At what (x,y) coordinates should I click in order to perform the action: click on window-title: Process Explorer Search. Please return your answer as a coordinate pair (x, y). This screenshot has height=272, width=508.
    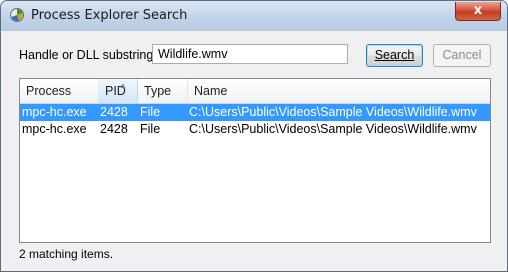
    Looking at the image, I should click on (109, 15).